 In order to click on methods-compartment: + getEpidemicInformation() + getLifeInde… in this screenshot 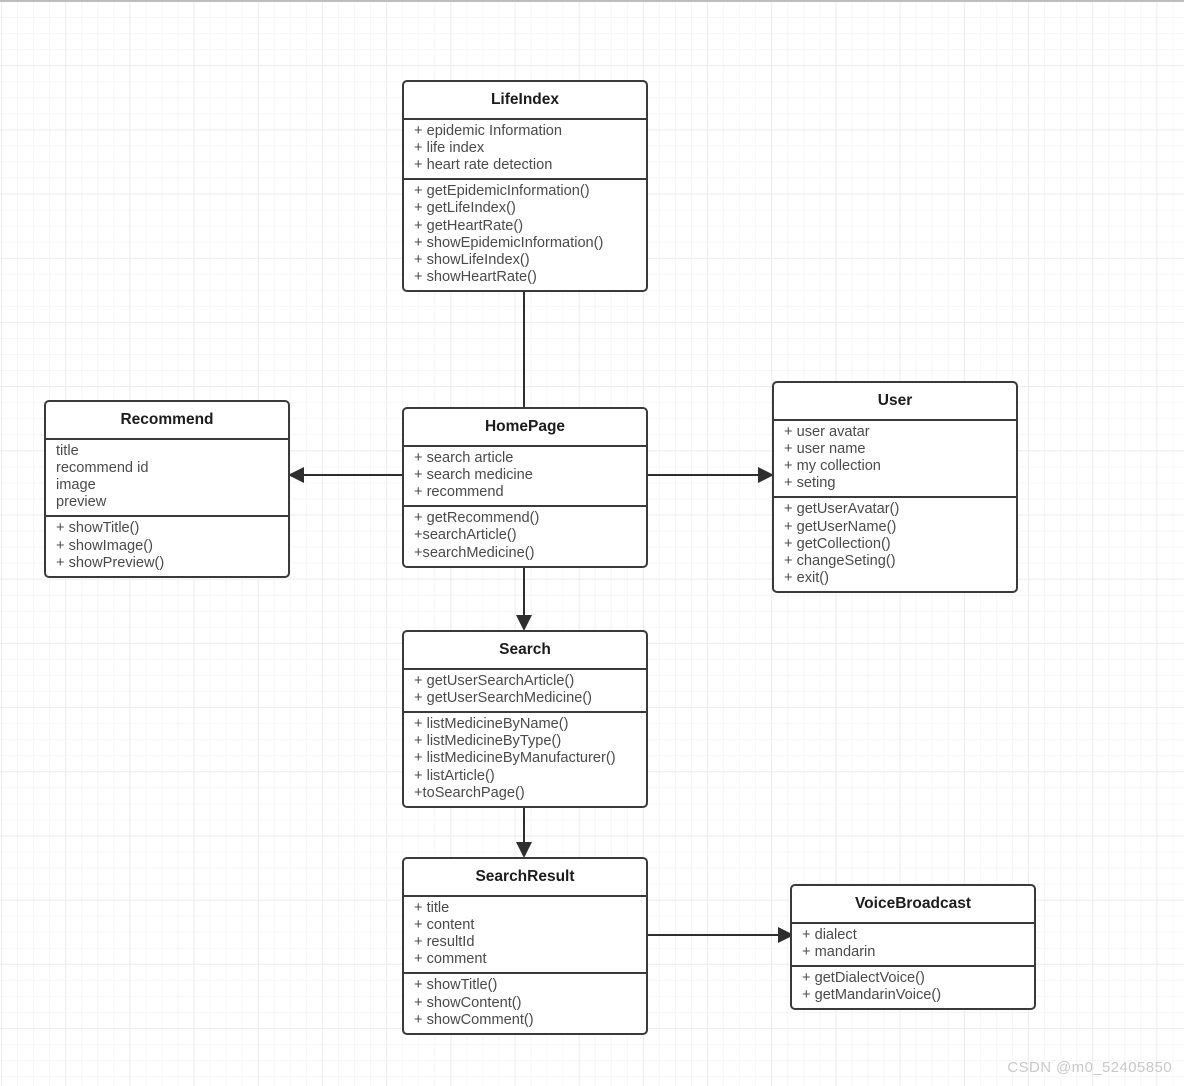, I will do `click(525, 234)`.